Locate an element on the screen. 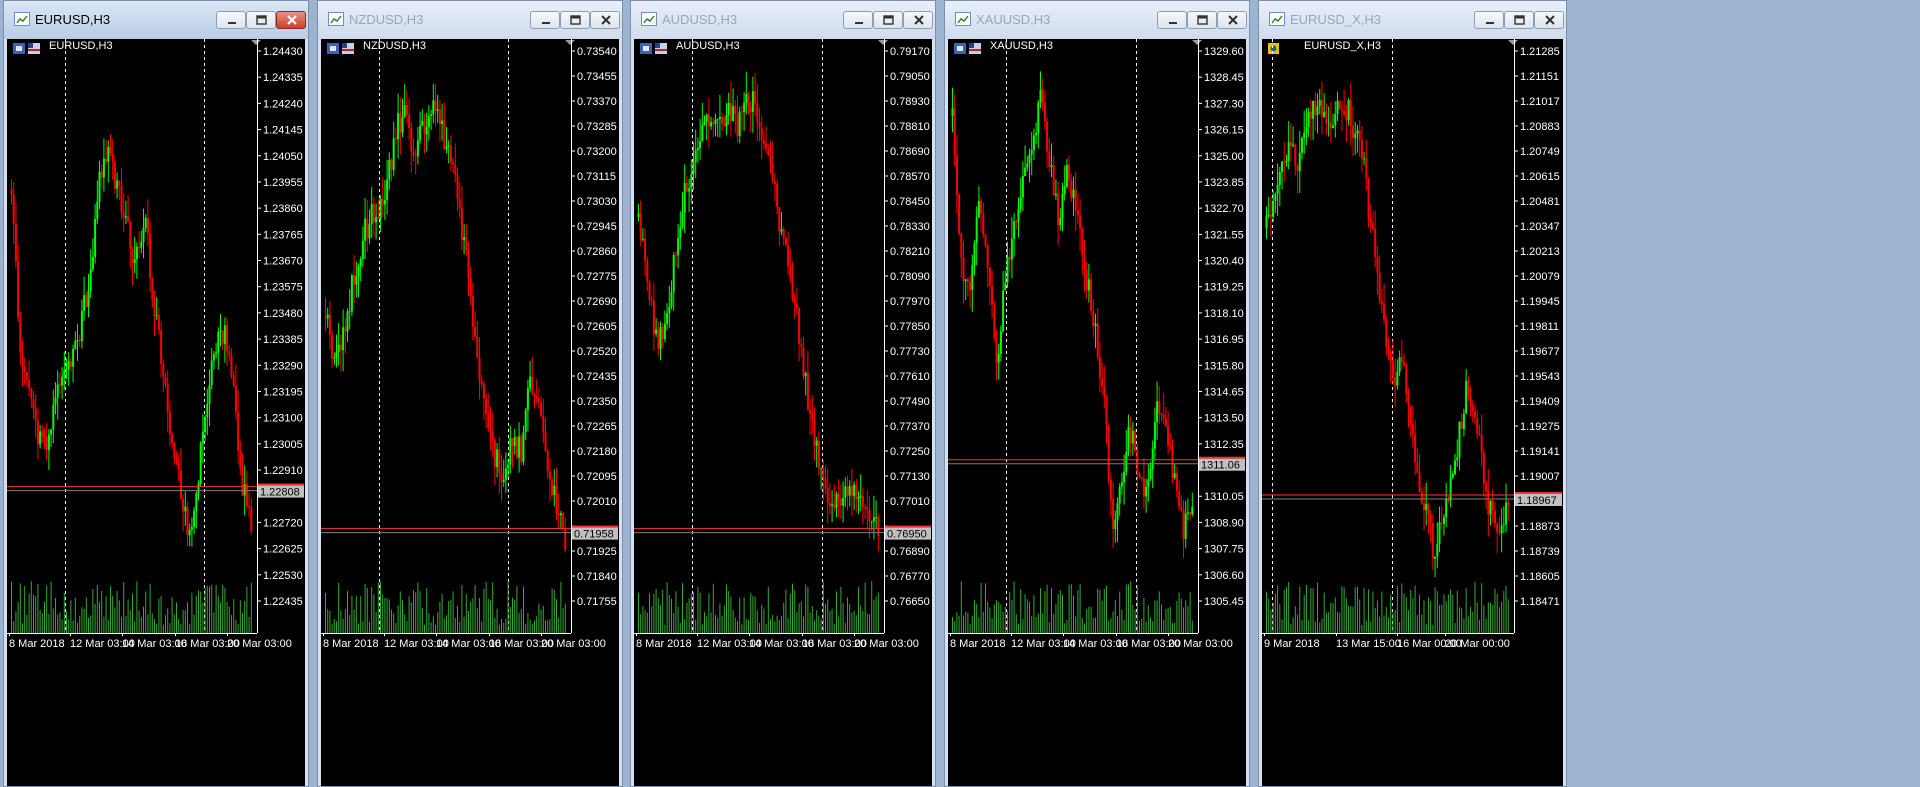  price-tick-label: 1.19007 is located at coordinates (1540, 477).